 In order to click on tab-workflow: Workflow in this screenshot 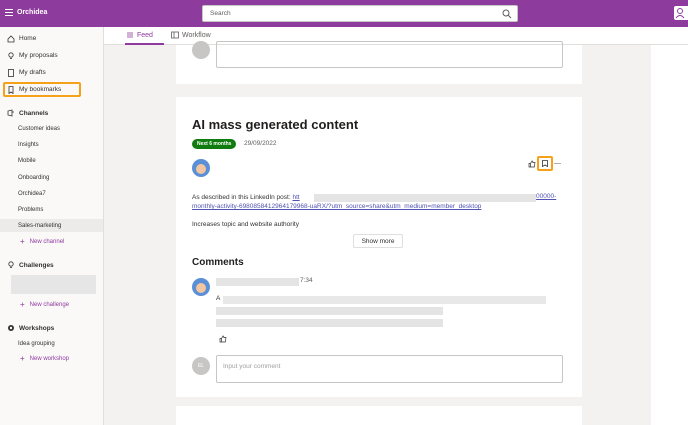, I will do `click(191, 35)`.